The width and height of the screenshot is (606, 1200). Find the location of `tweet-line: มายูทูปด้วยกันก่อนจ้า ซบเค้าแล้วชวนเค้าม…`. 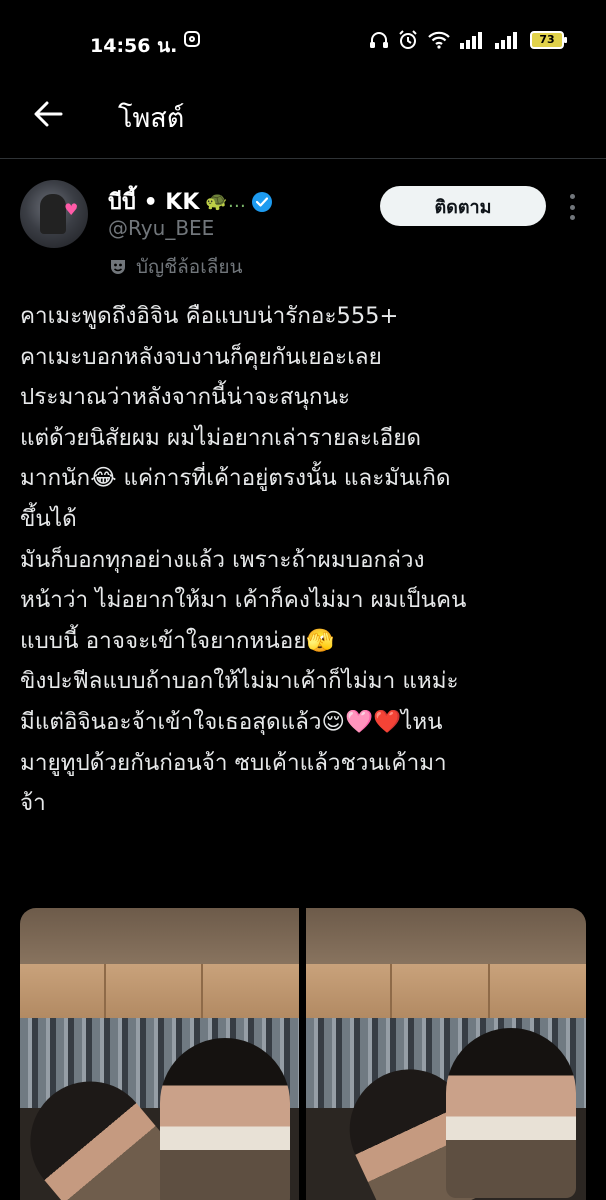

tweet-line: มายูทูปด้วยกันก่อนจ้า ซบเค้าแล้วชวนเค้าม… is located at coordinates (233, 762).